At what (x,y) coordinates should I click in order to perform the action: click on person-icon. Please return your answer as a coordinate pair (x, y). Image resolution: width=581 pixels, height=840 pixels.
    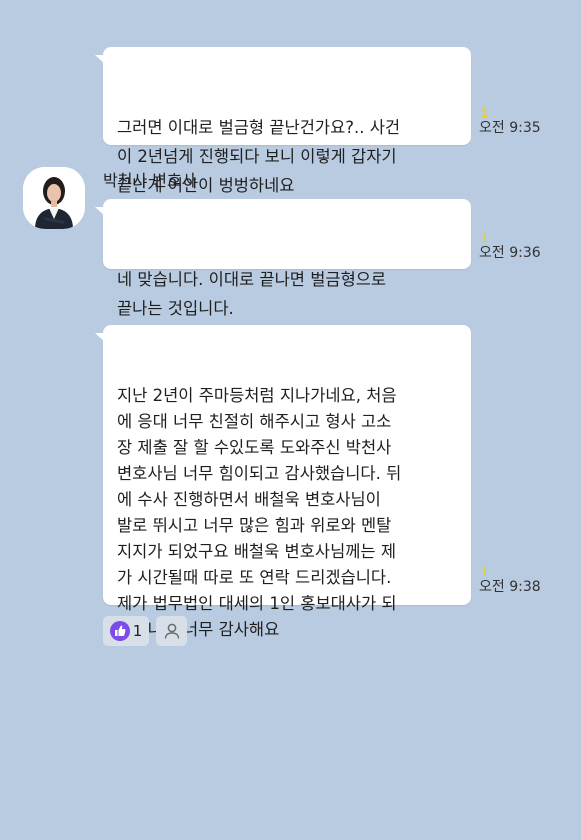
    Looking at the image, I should click on (171, 631).